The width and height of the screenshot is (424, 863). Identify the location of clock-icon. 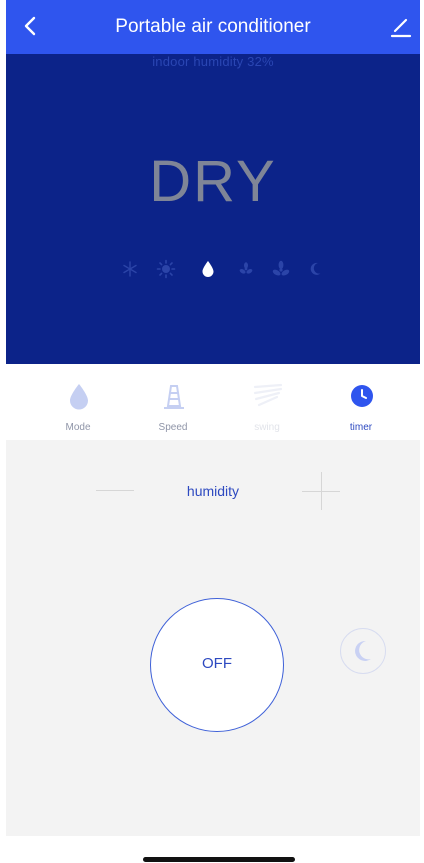
(362, 396).